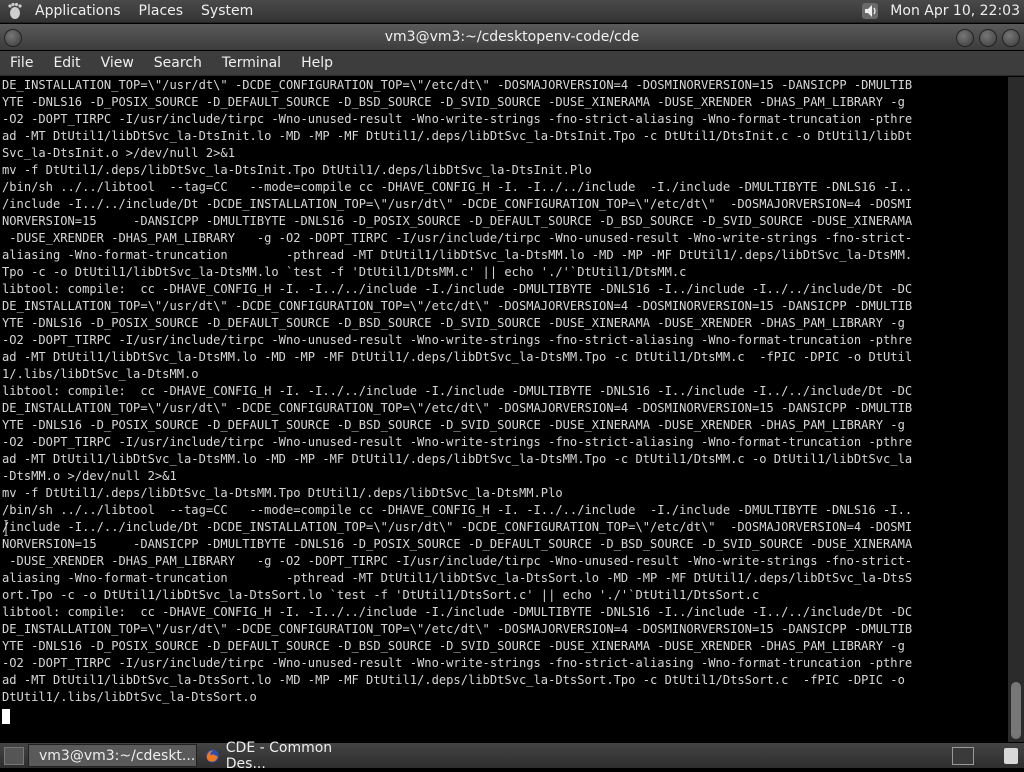 The height and width of the screenshot is (772, 1024). Describe the element at coordinates (6, 716) in the screenshot. I see `text-cursor` at that location.